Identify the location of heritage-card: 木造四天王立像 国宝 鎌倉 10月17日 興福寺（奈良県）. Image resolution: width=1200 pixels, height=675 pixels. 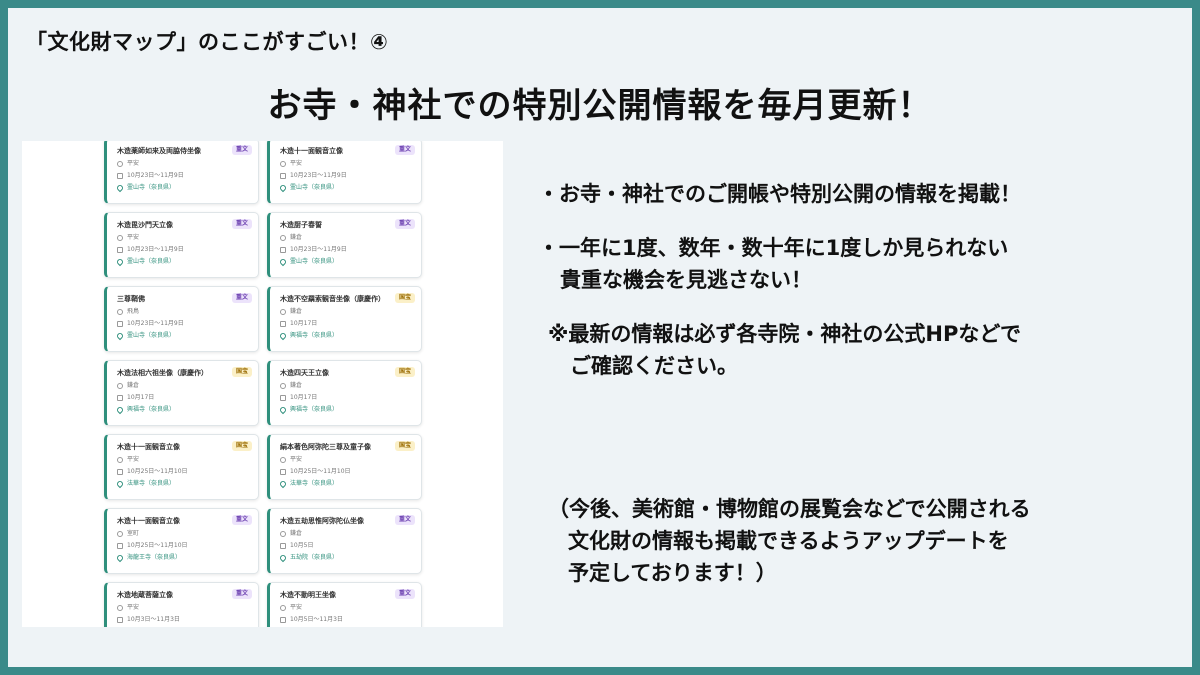
(344, 393).